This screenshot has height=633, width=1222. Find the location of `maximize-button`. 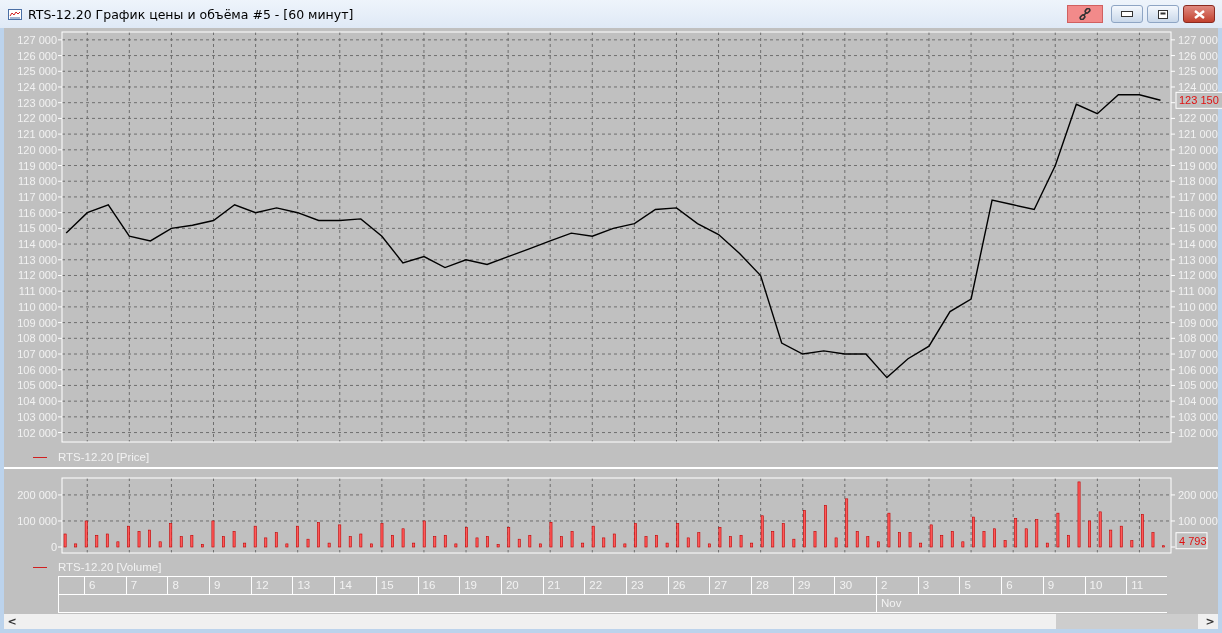

maximize-button is located at coordinates (1163, 14).